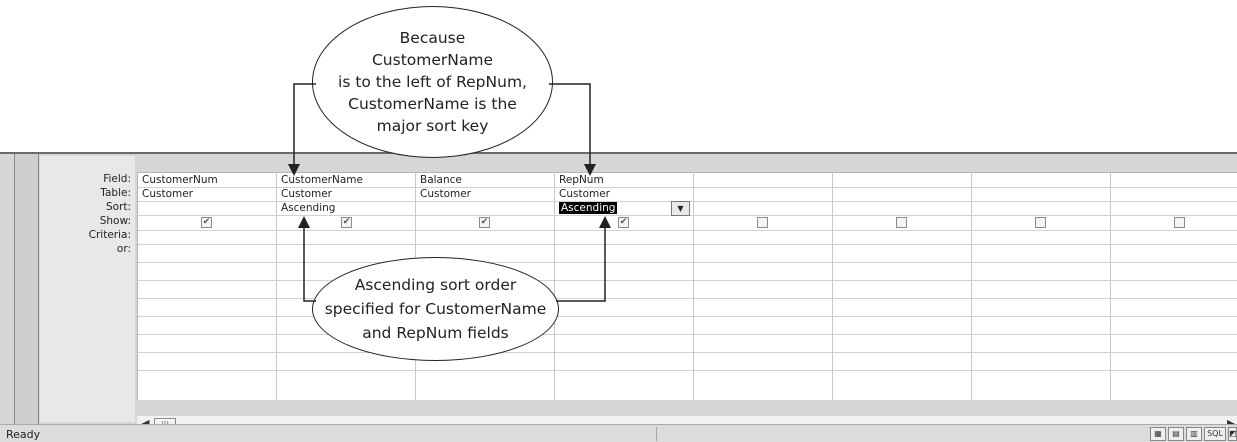 This screenshot has height=442, width=1237. Describe the element at coordinates (1194, 434) in the screenshot. I see `pivotchart-view-icon: ▥` at that location.